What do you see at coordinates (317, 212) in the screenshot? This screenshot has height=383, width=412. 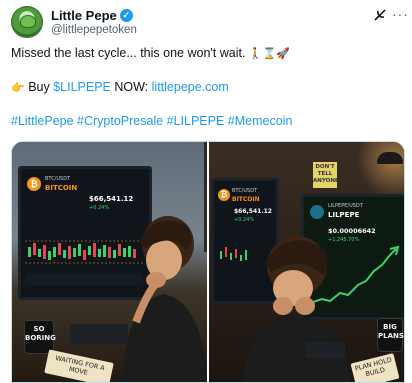 I see `lilpepe-coin-icon` at bounding box center [317, 212].